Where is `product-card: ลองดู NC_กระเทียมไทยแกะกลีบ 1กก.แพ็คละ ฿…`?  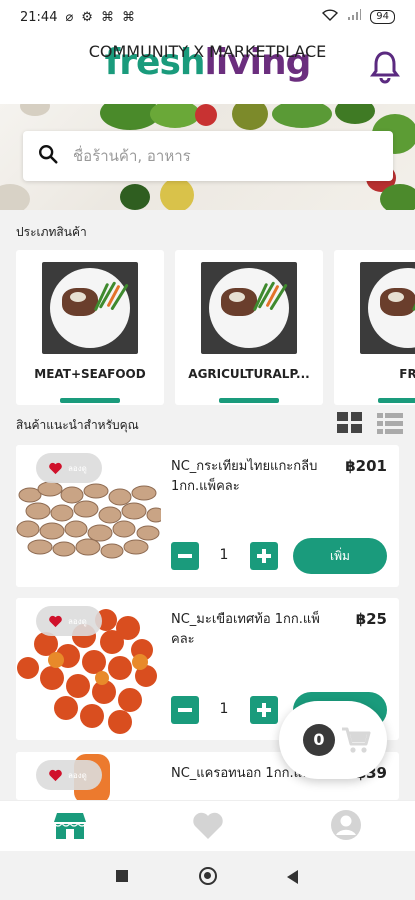
product-card: ลองดู NC_กระเทียมไทยแกะกลีบ 1กก.แพ็คละ ฿… is located at coordinates (207, 516).